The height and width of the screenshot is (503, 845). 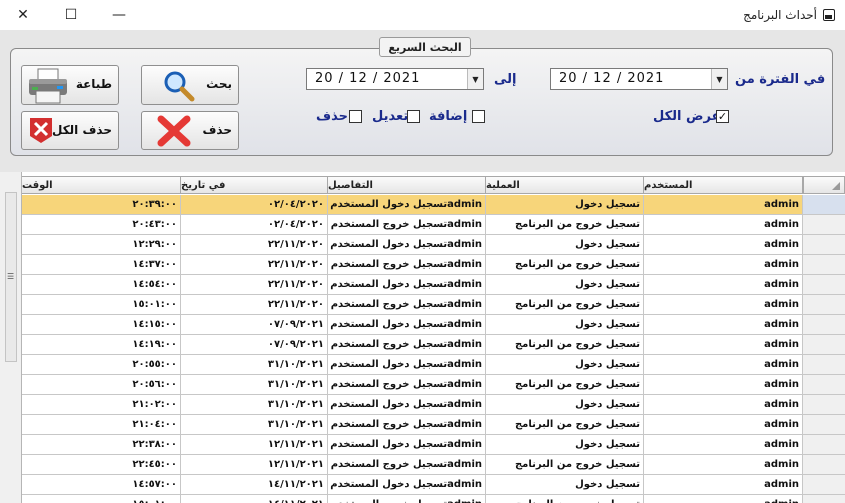 What do you see at coordinates (101, 345) in the screenshot?
I see `cell-time: ١٤:١٩:٠٠` at bounding box center [101, 345].